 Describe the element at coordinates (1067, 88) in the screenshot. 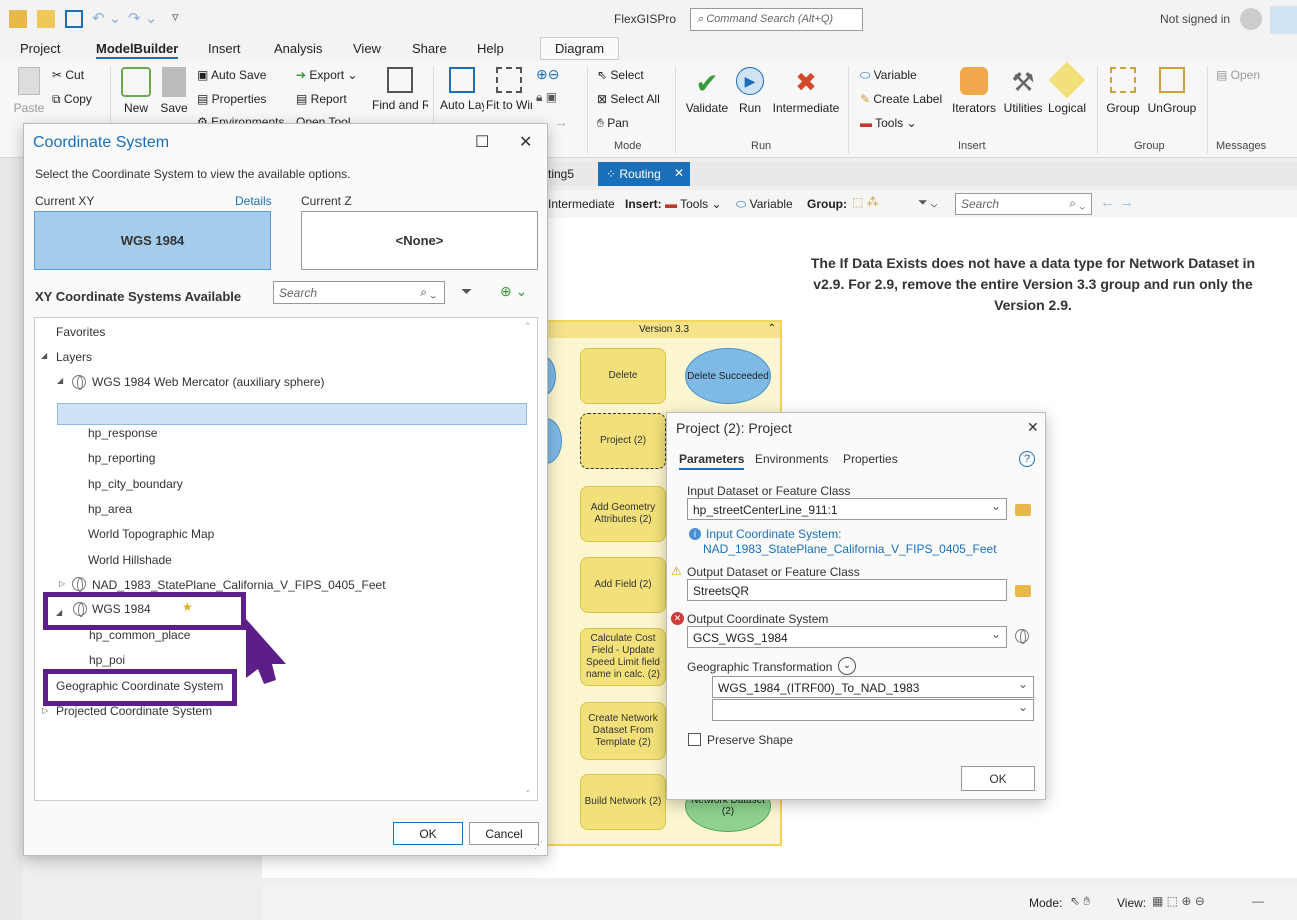

I see `logical-button: Logical` at that location.